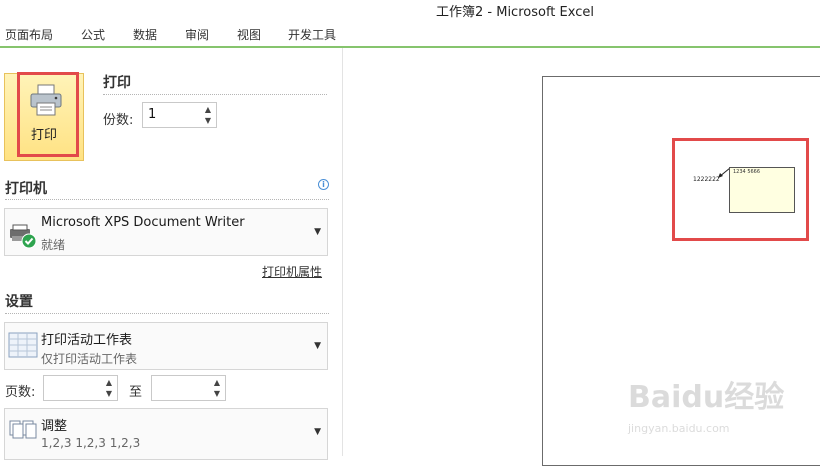 This screenshot has height=466, width=820. I want to click on tab-formulas: 公式, so click(93, 34).